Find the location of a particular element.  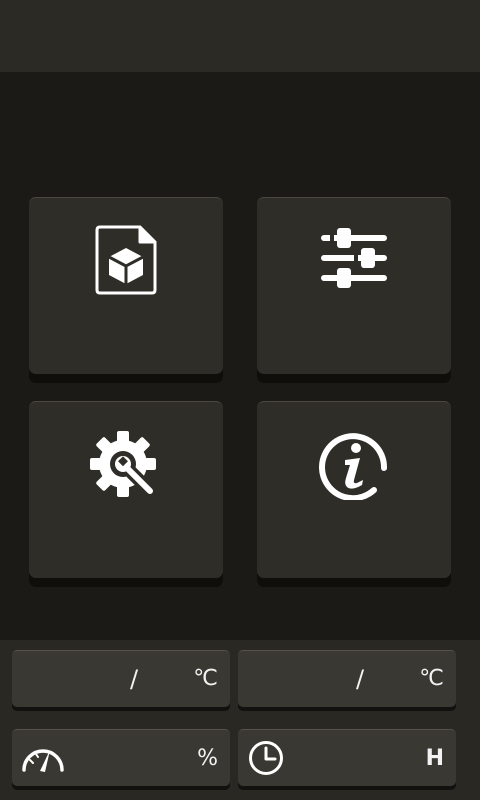

about-info-button is located at coordinates (354, 489).